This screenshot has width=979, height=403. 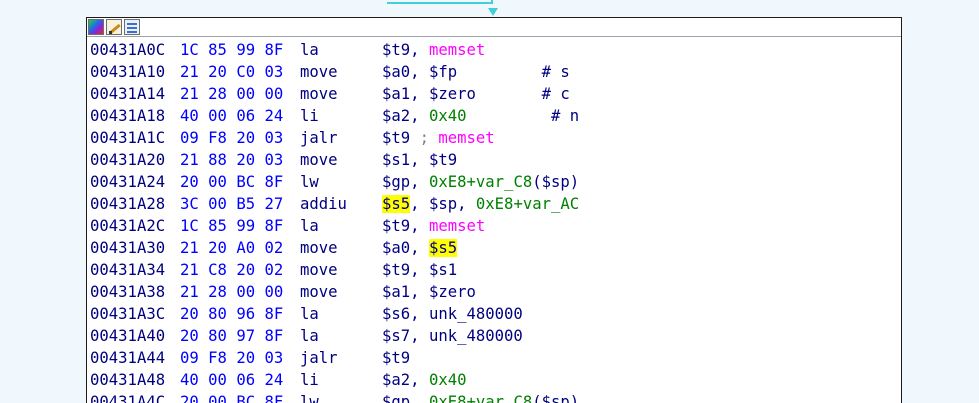 What do you see at coordinates (527, 204) in the screenshot?
I see `operand-token: 0xE8+var_AC` at bounding box center [527, 204].